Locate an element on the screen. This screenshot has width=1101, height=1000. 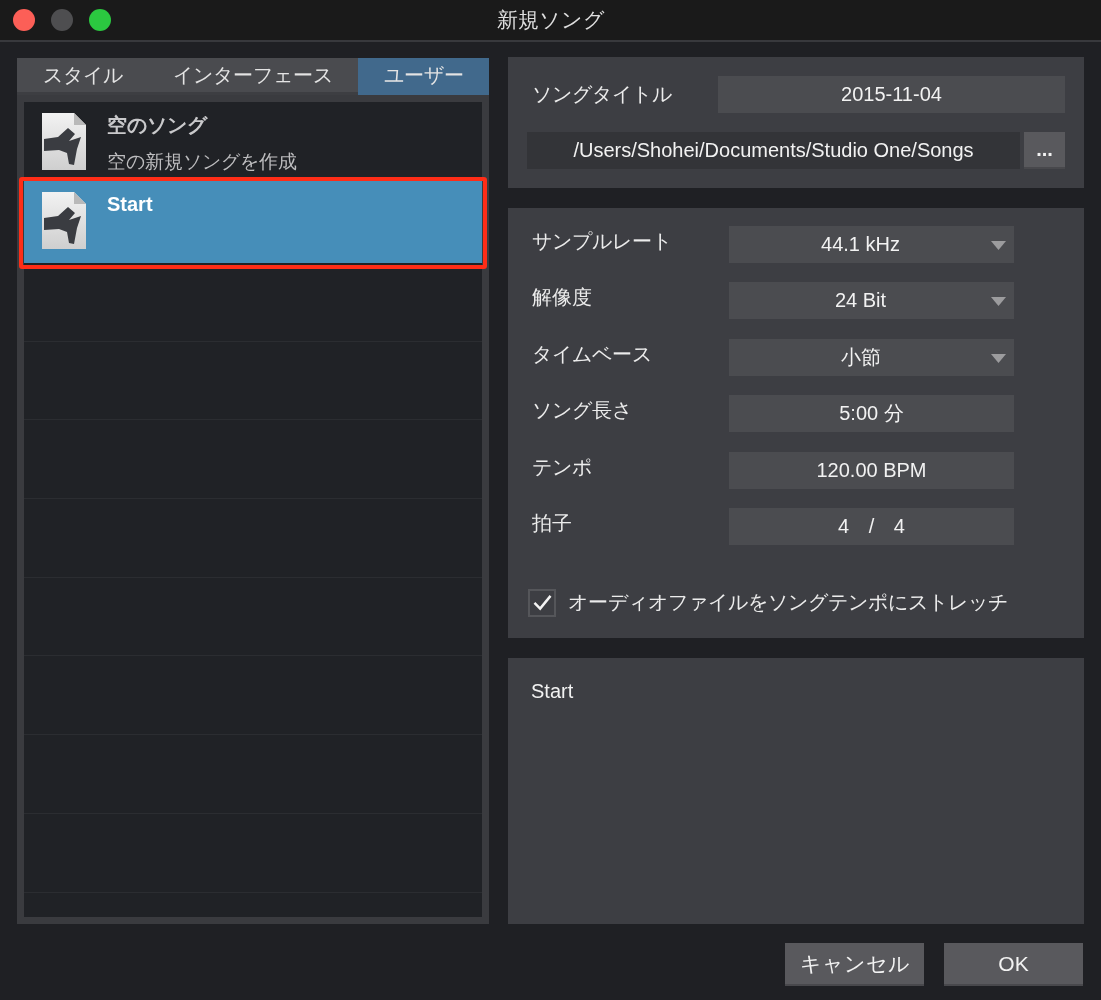
checkbox is located at coordinates (542, 602).